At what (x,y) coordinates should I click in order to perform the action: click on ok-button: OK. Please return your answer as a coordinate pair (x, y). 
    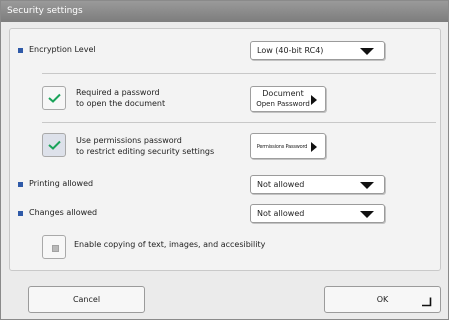
    Looking at the image, I should click on (382, 299).